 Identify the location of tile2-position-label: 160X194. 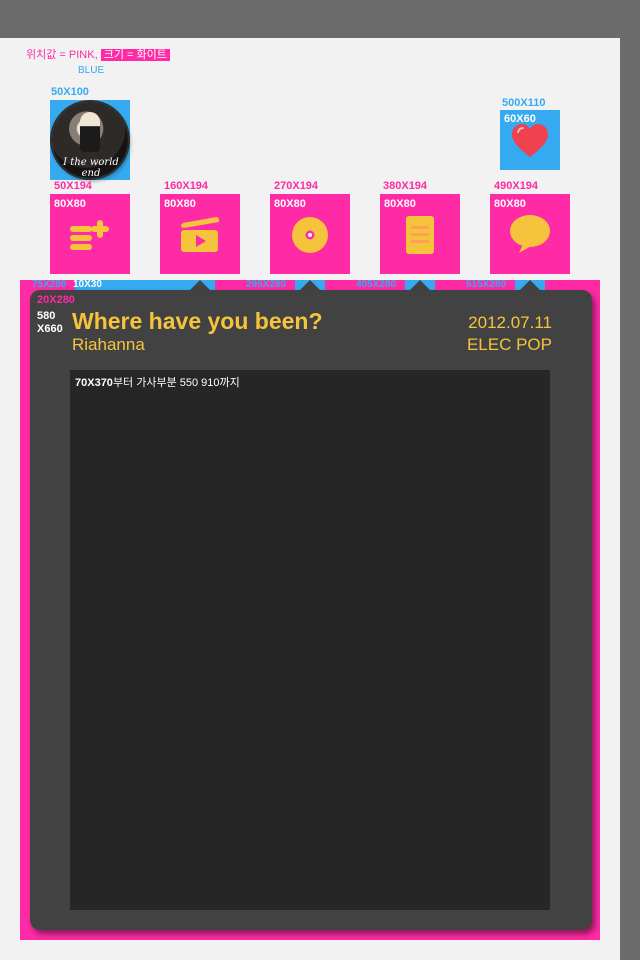
(186, 186).